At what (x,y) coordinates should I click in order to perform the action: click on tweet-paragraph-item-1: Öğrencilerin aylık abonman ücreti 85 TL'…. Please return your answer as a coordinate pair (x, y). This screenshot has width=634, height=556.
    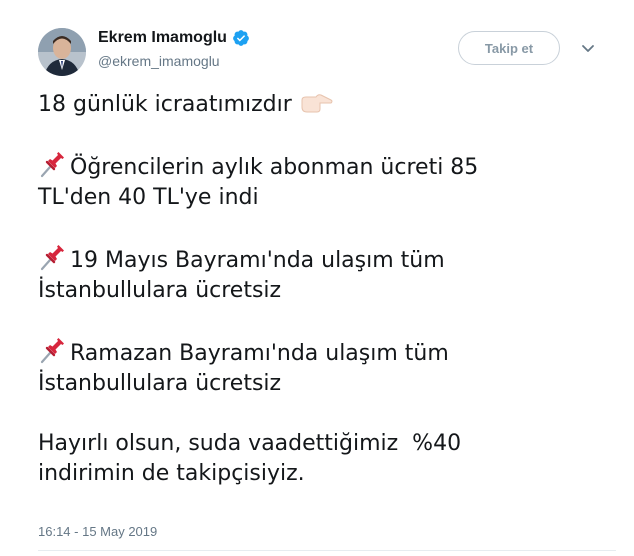
    Looking at the image, I should click on (328, 181).